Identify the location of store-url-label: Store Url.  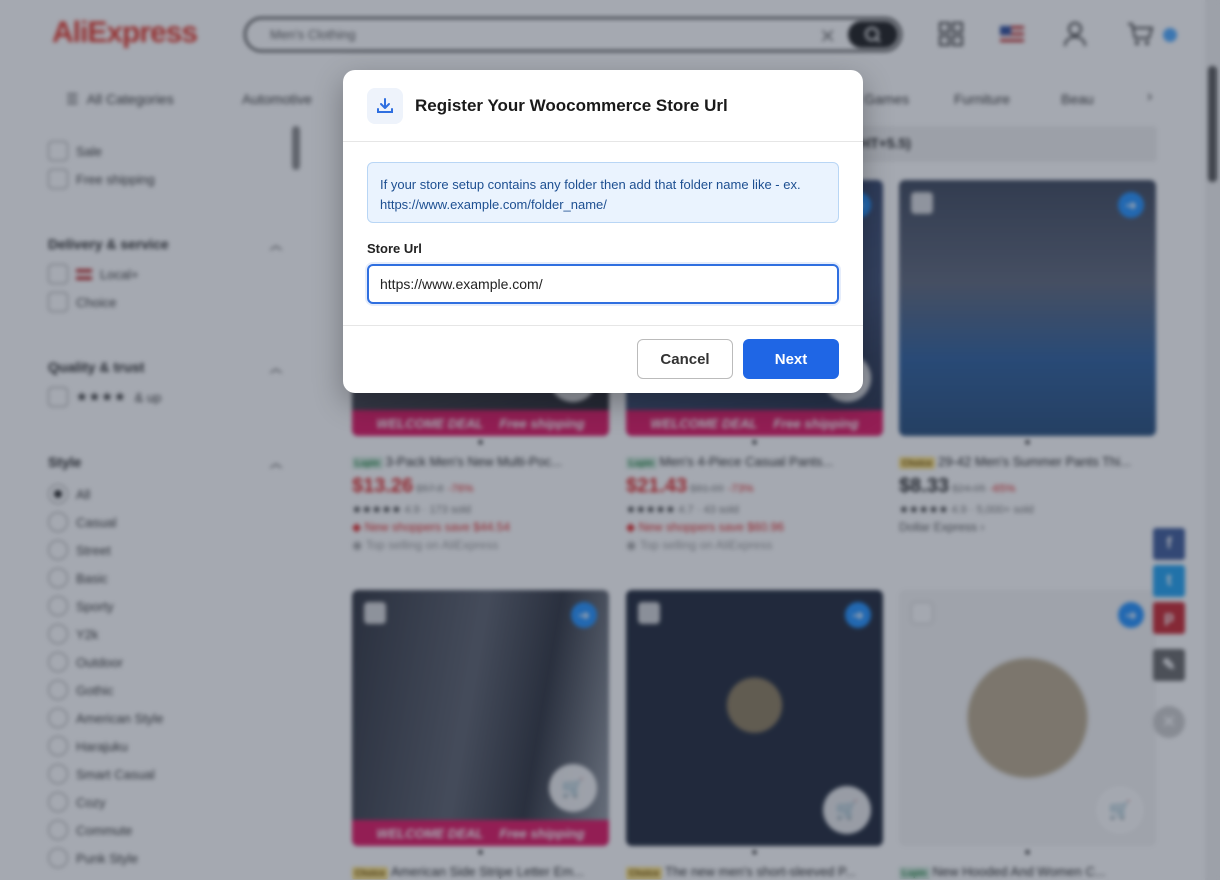
(394, 248).